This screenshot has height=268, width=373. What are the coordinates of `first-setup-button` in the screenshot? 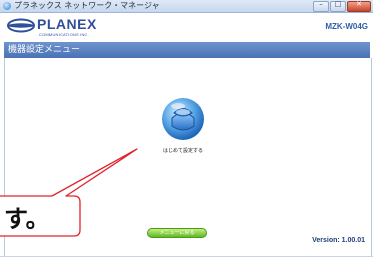 It's located at (183, 119).